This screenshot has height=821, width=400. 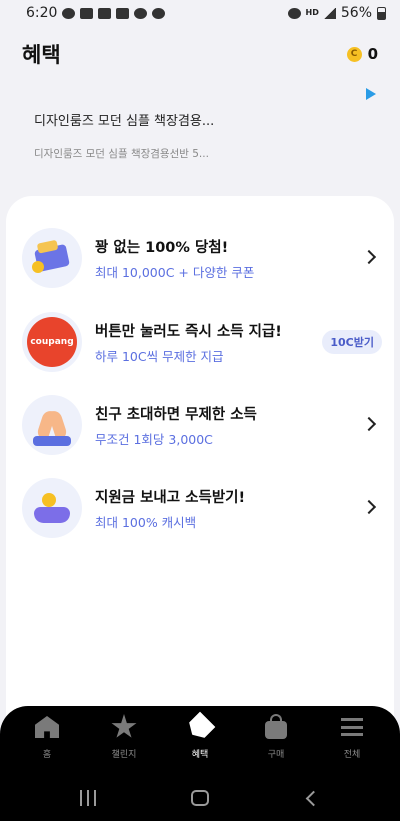 What do you see at coordinates (124, 755) in the screenshot?
I see `nav-label: 챌린지` at bounding box center [124, 755].